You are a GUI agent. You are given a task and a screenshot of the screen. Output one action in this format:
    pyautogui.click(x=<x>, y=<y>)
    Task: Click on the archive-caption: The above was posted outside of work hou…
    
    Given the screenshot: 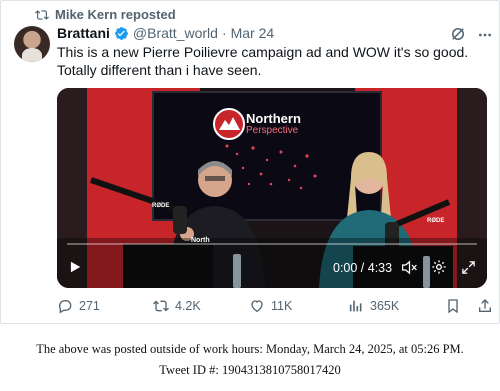 What is the action you would take?
    pyautogui.click(x=250, y=360)
    